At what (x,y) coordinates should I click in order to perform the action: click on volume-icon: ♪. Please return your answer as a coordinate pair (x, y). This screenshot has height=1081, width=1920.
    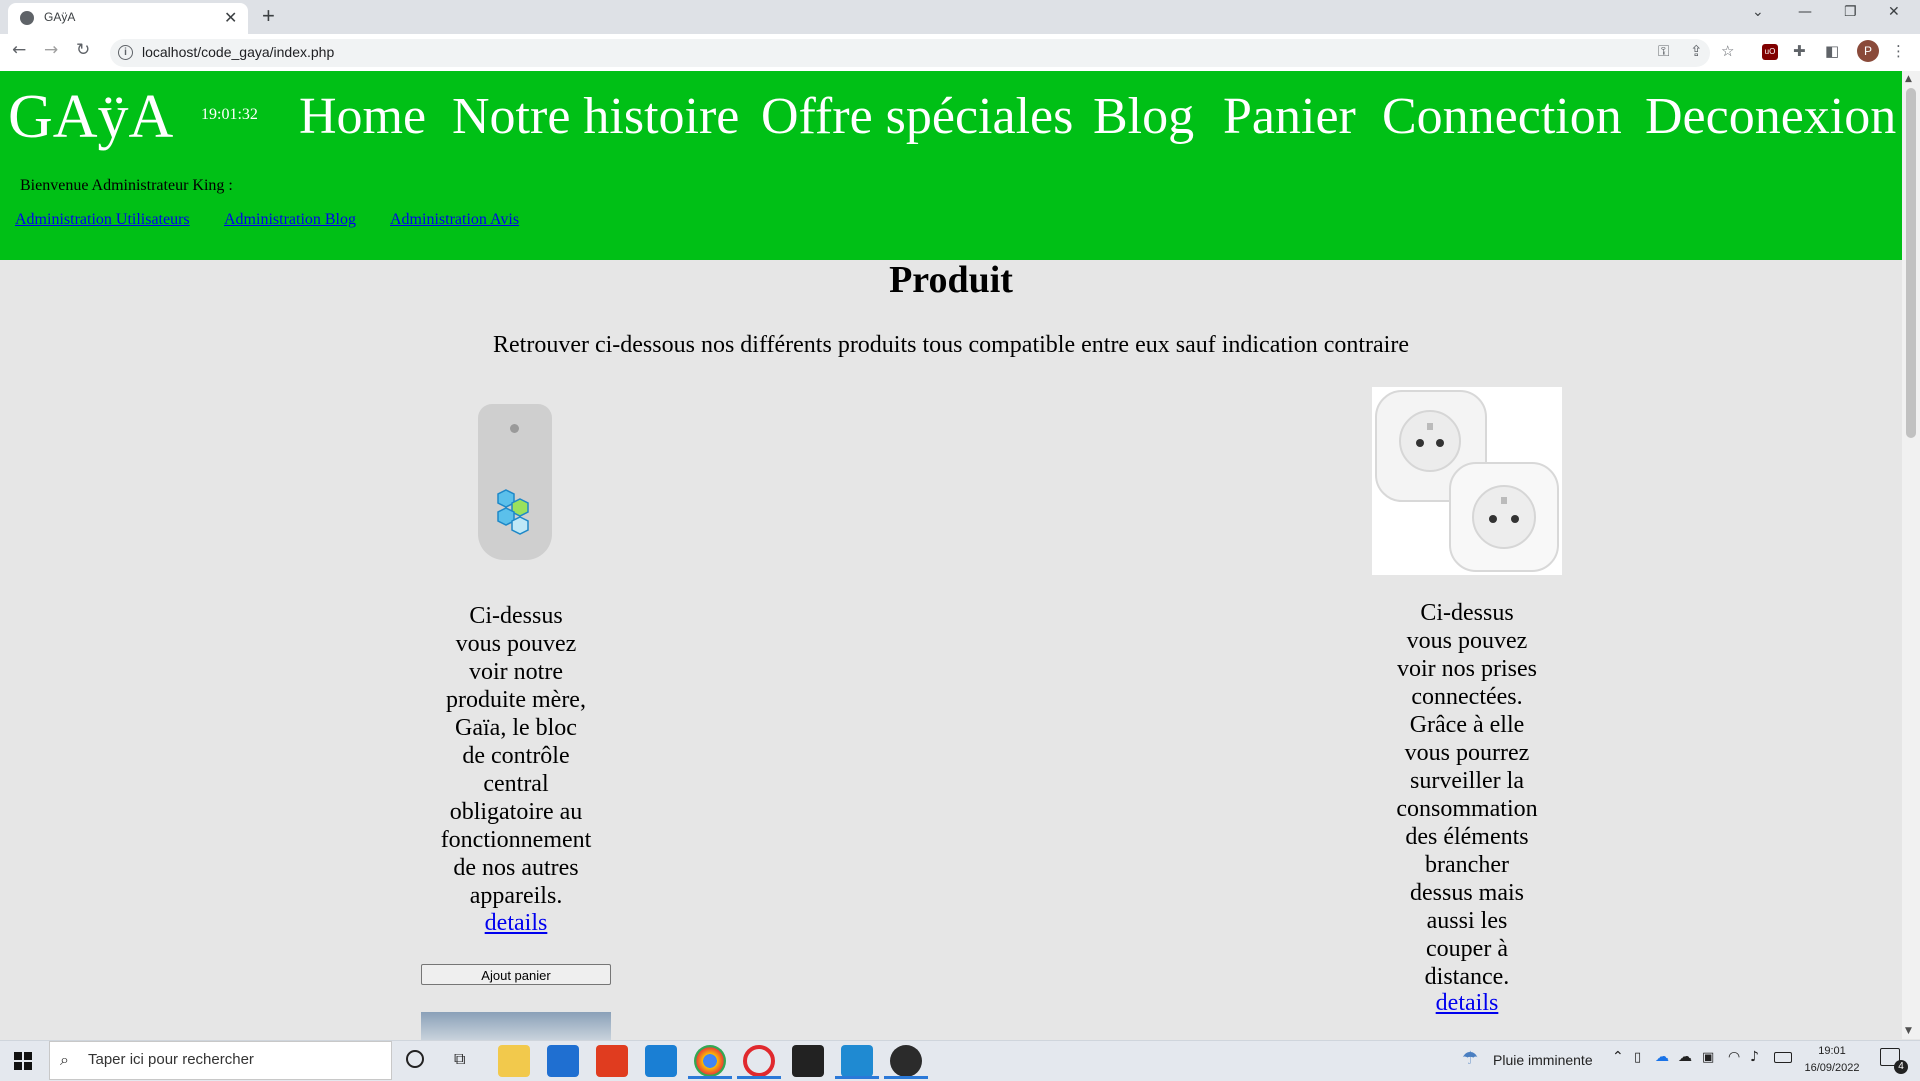
    Looking at the image, I should click on (1754, 1057).